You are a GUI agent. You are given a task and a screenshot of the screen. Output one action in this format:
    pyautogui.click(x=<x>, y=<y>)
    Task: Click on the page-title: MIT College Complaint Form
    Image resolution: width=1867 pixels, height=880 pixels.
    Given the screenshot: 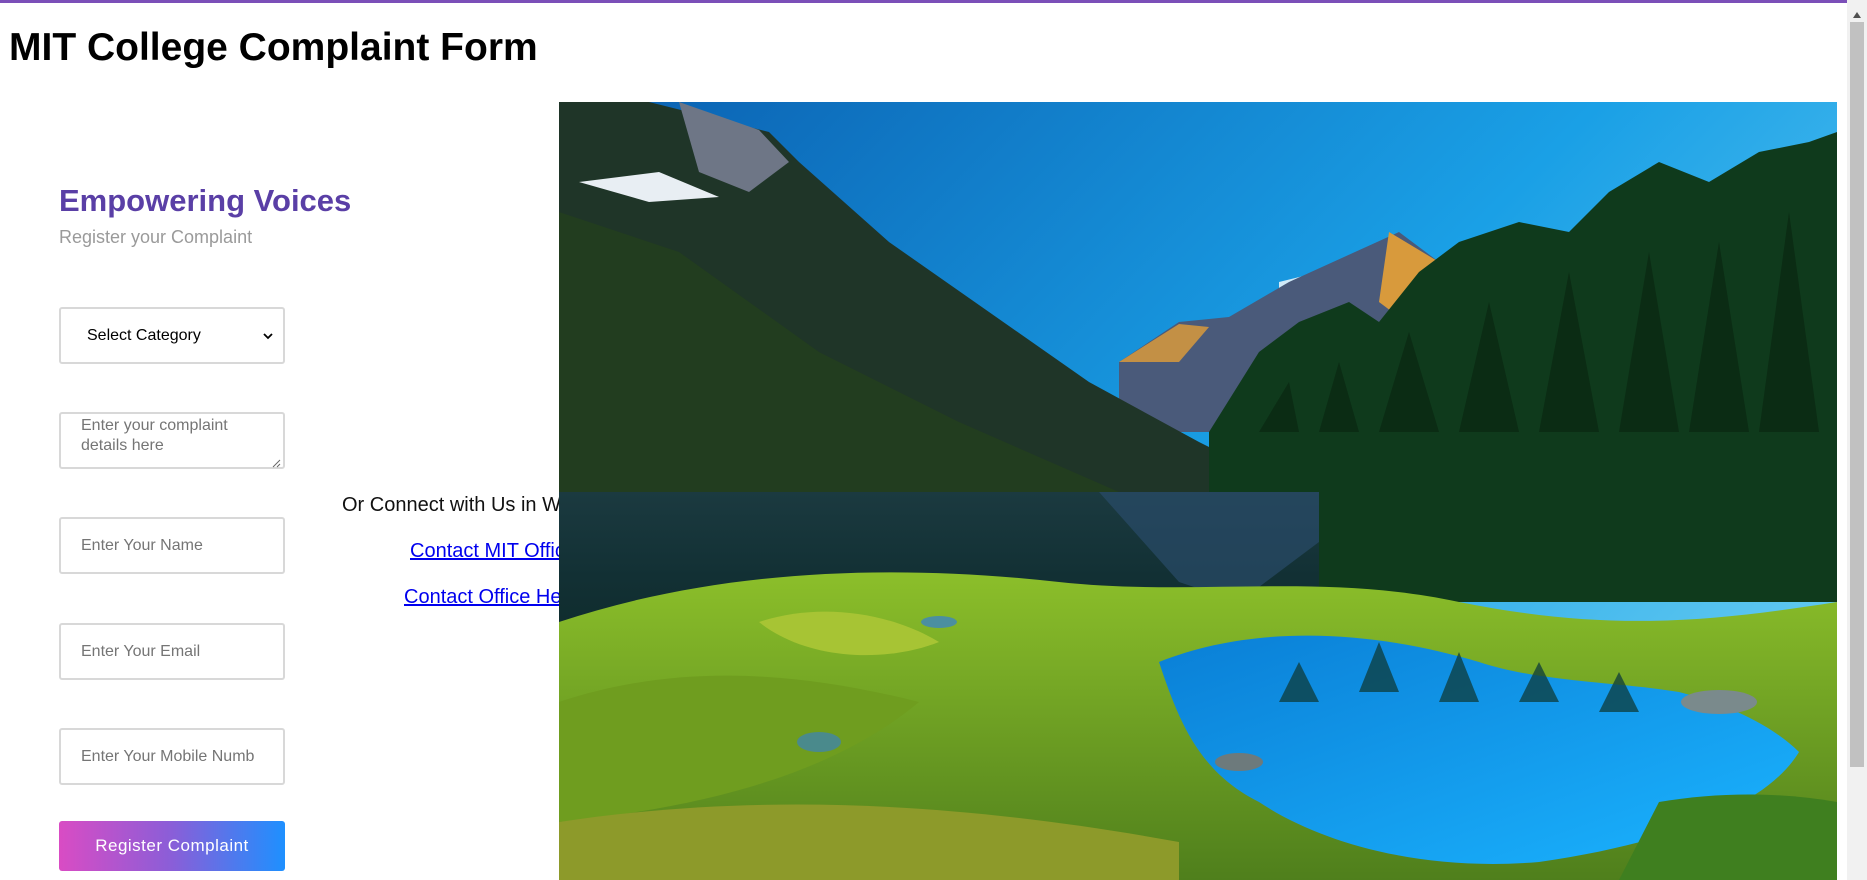 What is the action you would take?
    pyautogui.click(x=273, y=47)
    